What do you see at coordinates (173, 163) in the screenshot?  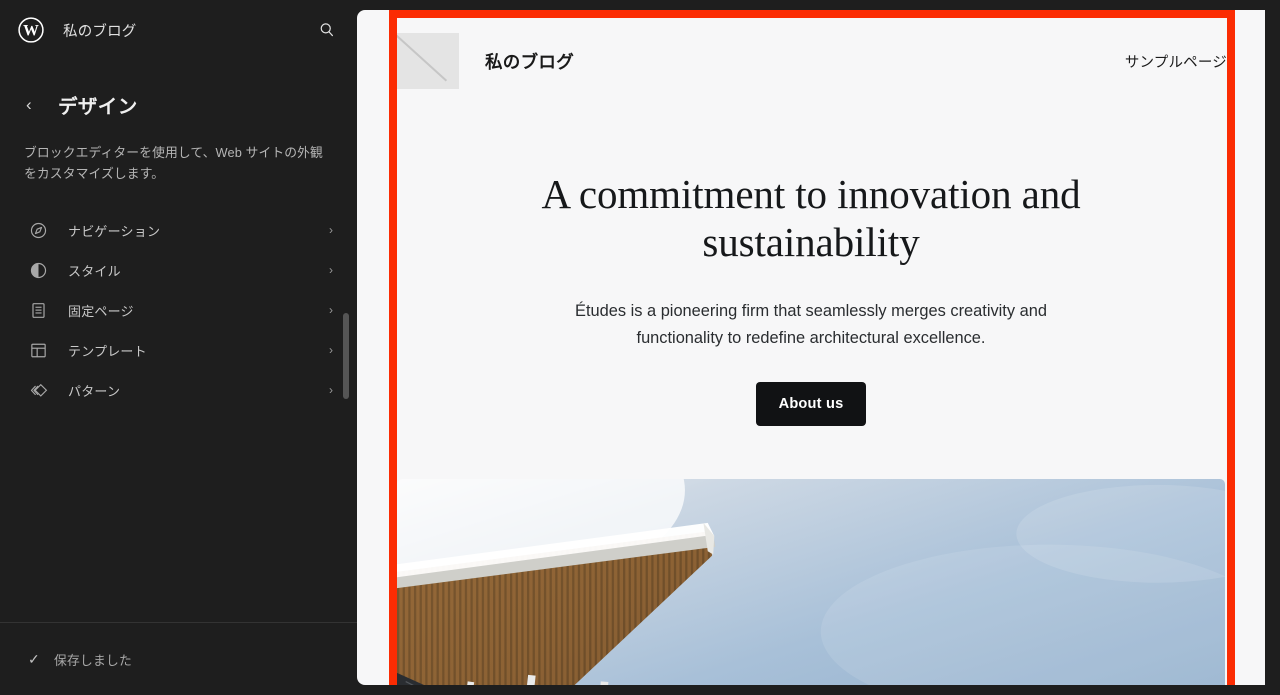 I see `sidebar-description: ブロックエディターを使用して、Web サイトの外観をカスタマイズします。` at bounding box center [173, 163].